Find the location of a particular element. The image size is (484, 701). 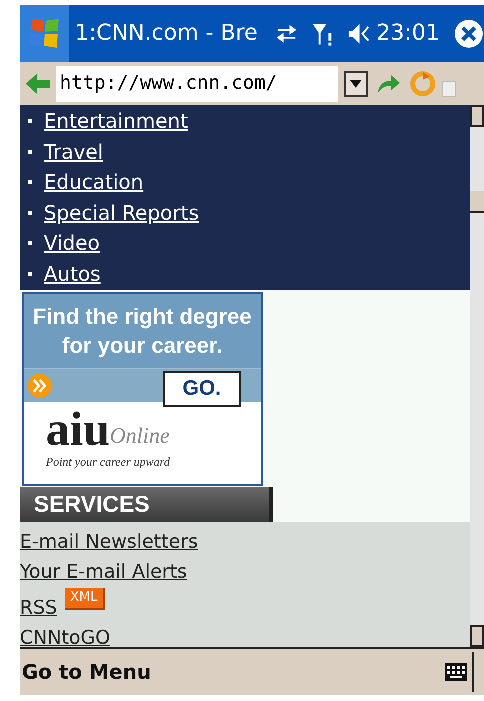

close-icon is located at coordinates (469, 33).